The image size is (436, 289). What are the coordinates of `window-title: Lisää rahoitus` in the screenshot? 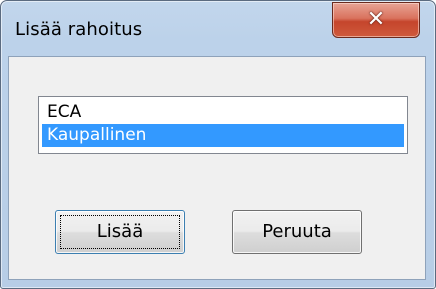 It's located at (79, 29).